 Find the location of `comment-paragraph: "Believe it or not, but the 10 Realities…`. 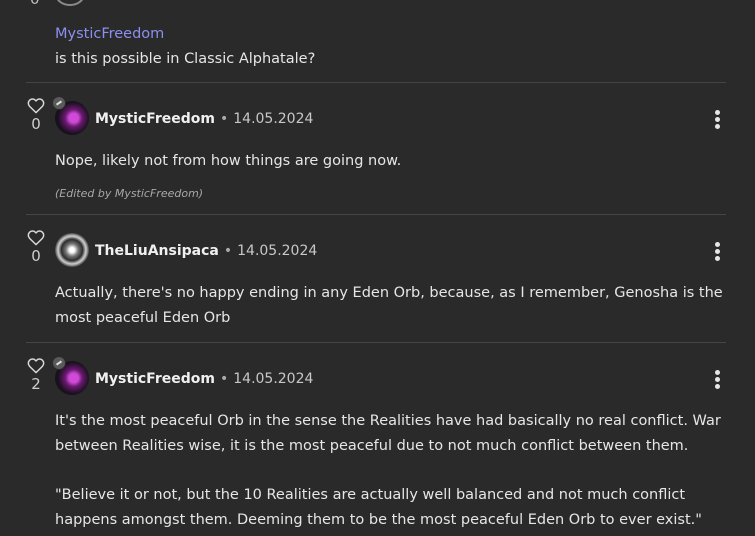

comment-paragraph: "Believe it or not, but the 10 Realities… is located at coordinates (378, 507).